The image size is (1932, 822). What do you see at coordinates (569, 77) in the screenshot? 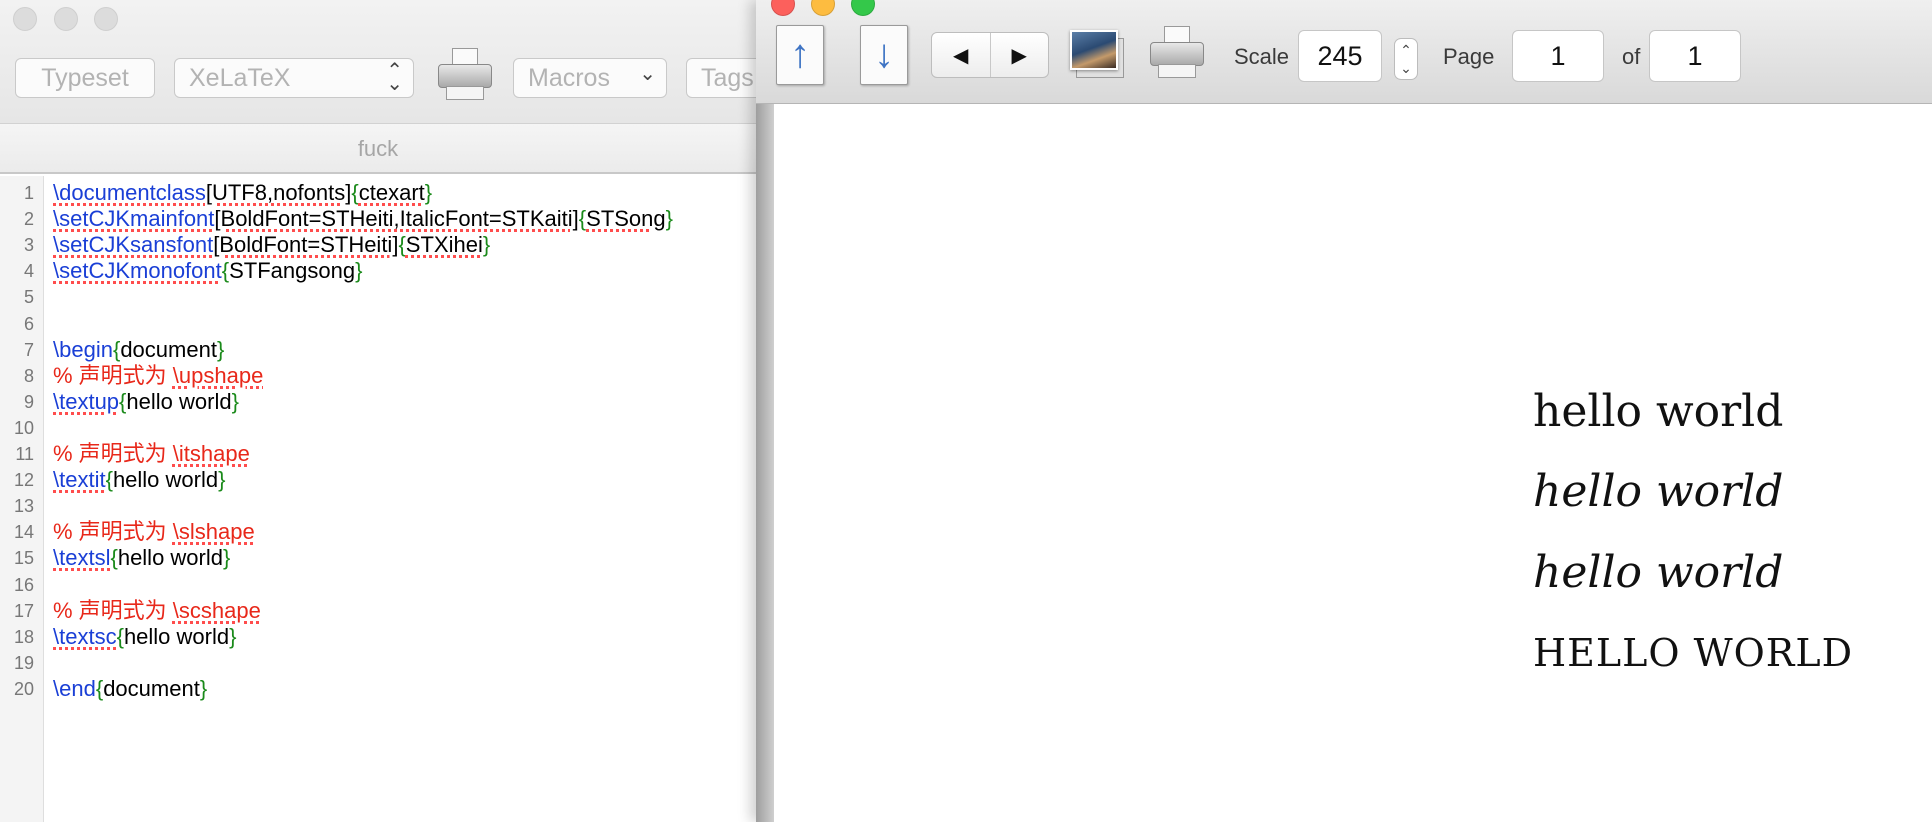
I see `macros-label: Macros` at bounding box center [569, 77].